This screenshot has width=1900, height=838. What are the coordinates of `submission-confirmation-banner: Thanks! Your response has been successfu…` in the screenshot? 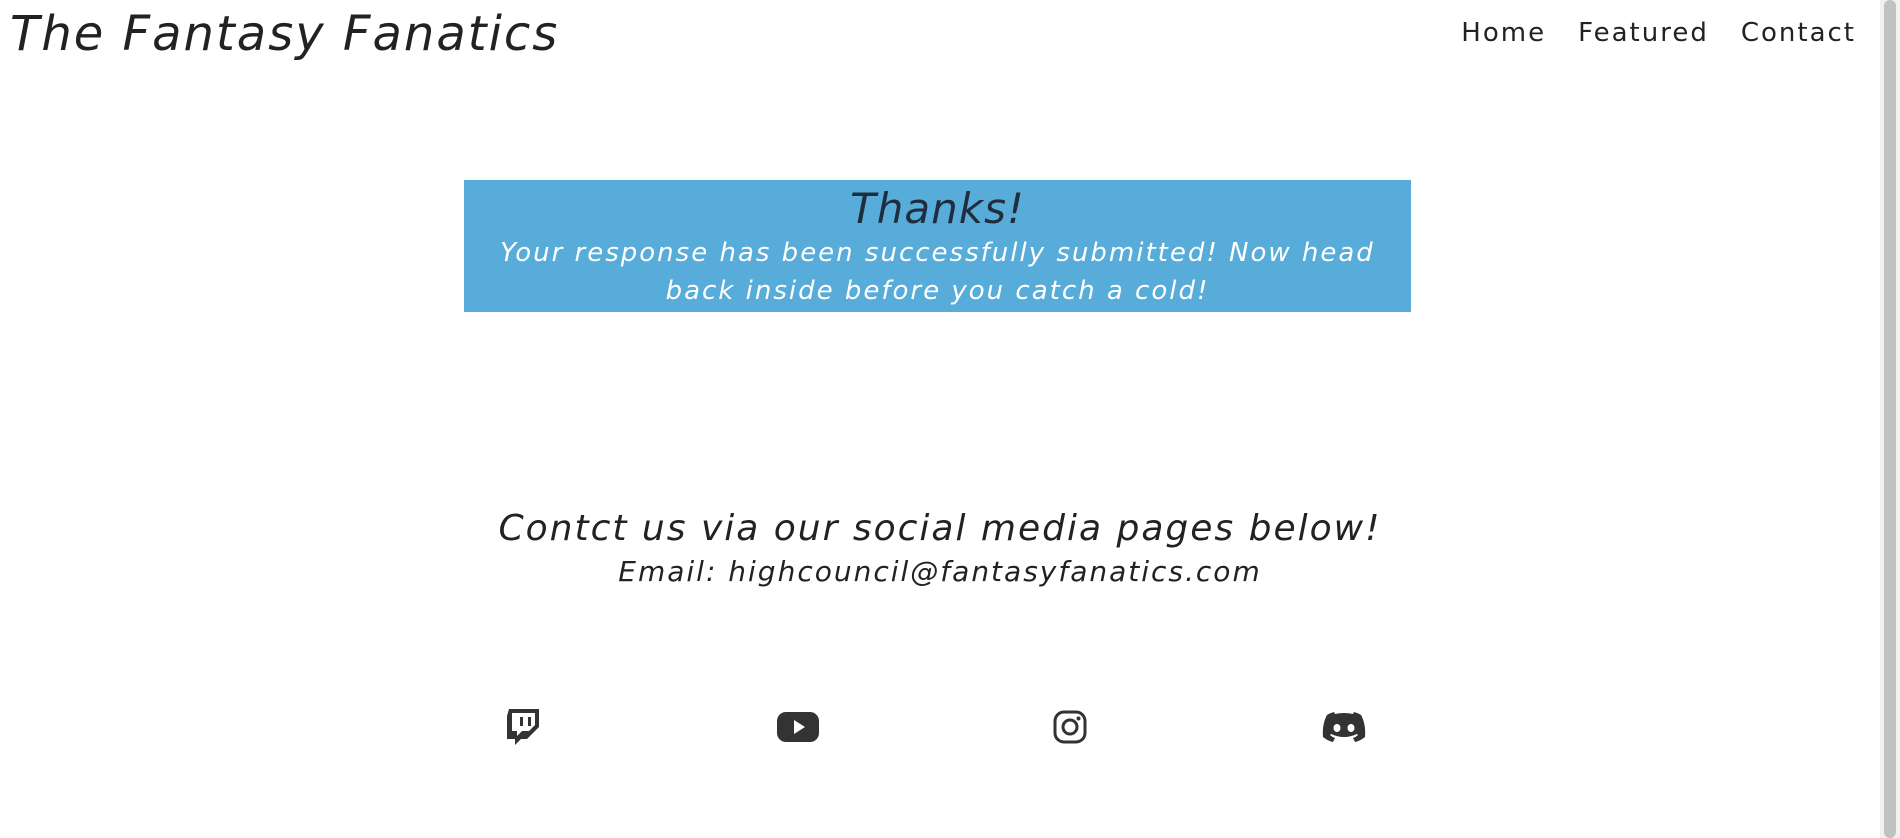 It's located at (937, 246).